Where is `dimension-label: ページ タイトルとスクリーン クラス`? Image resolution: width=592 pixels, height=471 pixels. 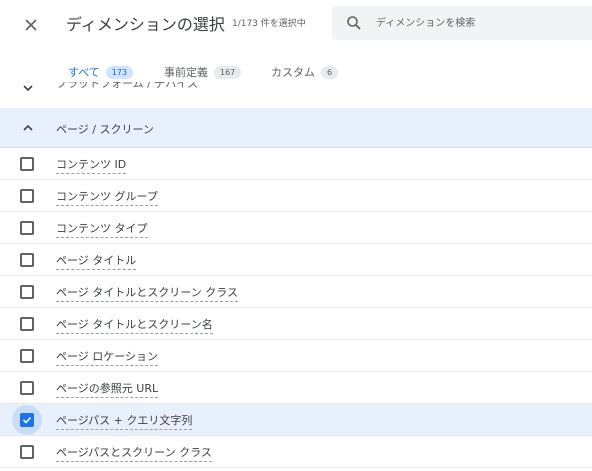
dimension-label: ページ タイトルとスクリーン クラス is located at coordinates (147, 293).